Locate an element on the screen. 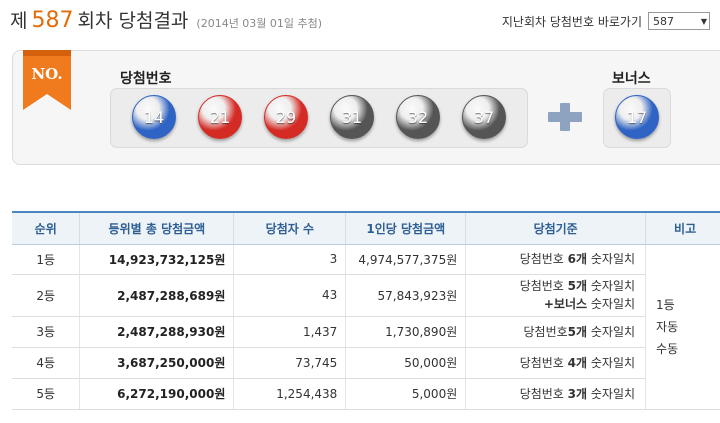 Image resolution: width=720 pixels, height=423 pixels. per-winner-cell: 57,843,923원 is located at coordinates (406, 295).